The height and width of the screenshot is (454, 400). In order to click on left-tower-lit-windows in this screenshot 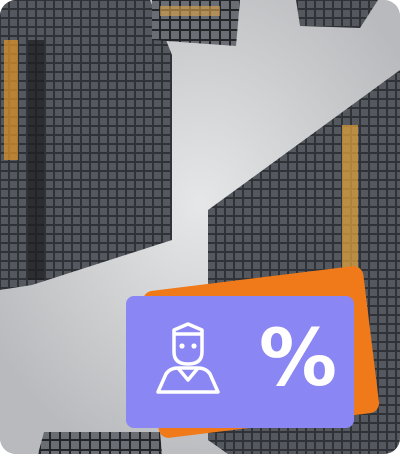, I will do `click(11, 100)`.